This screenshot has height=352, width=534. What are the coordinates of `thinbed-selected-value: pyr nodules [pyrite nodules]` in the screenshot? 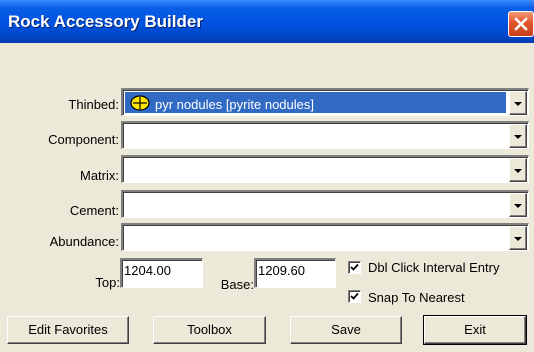 It's located at (315, 102).